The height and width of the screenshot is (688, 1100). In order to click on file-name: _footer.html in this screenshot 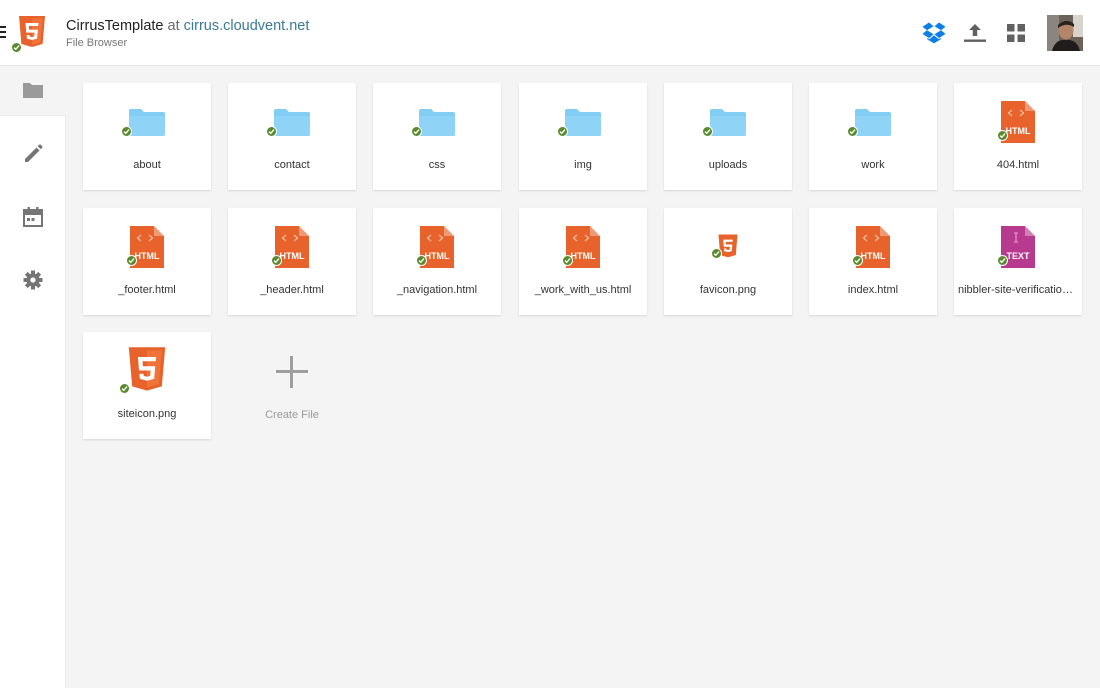, I will do `click(147, 290)`.